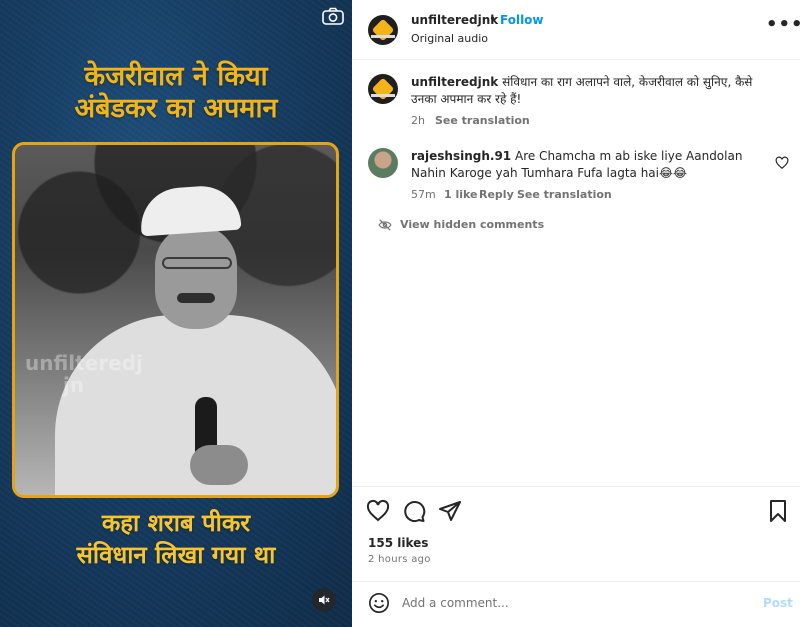 The width and height of the screenshot is (800, 627). What do you see at coordinates (398, 543) in the screenshot?
I see `likes-count: 155 likes` at bounding box center [398, 543].